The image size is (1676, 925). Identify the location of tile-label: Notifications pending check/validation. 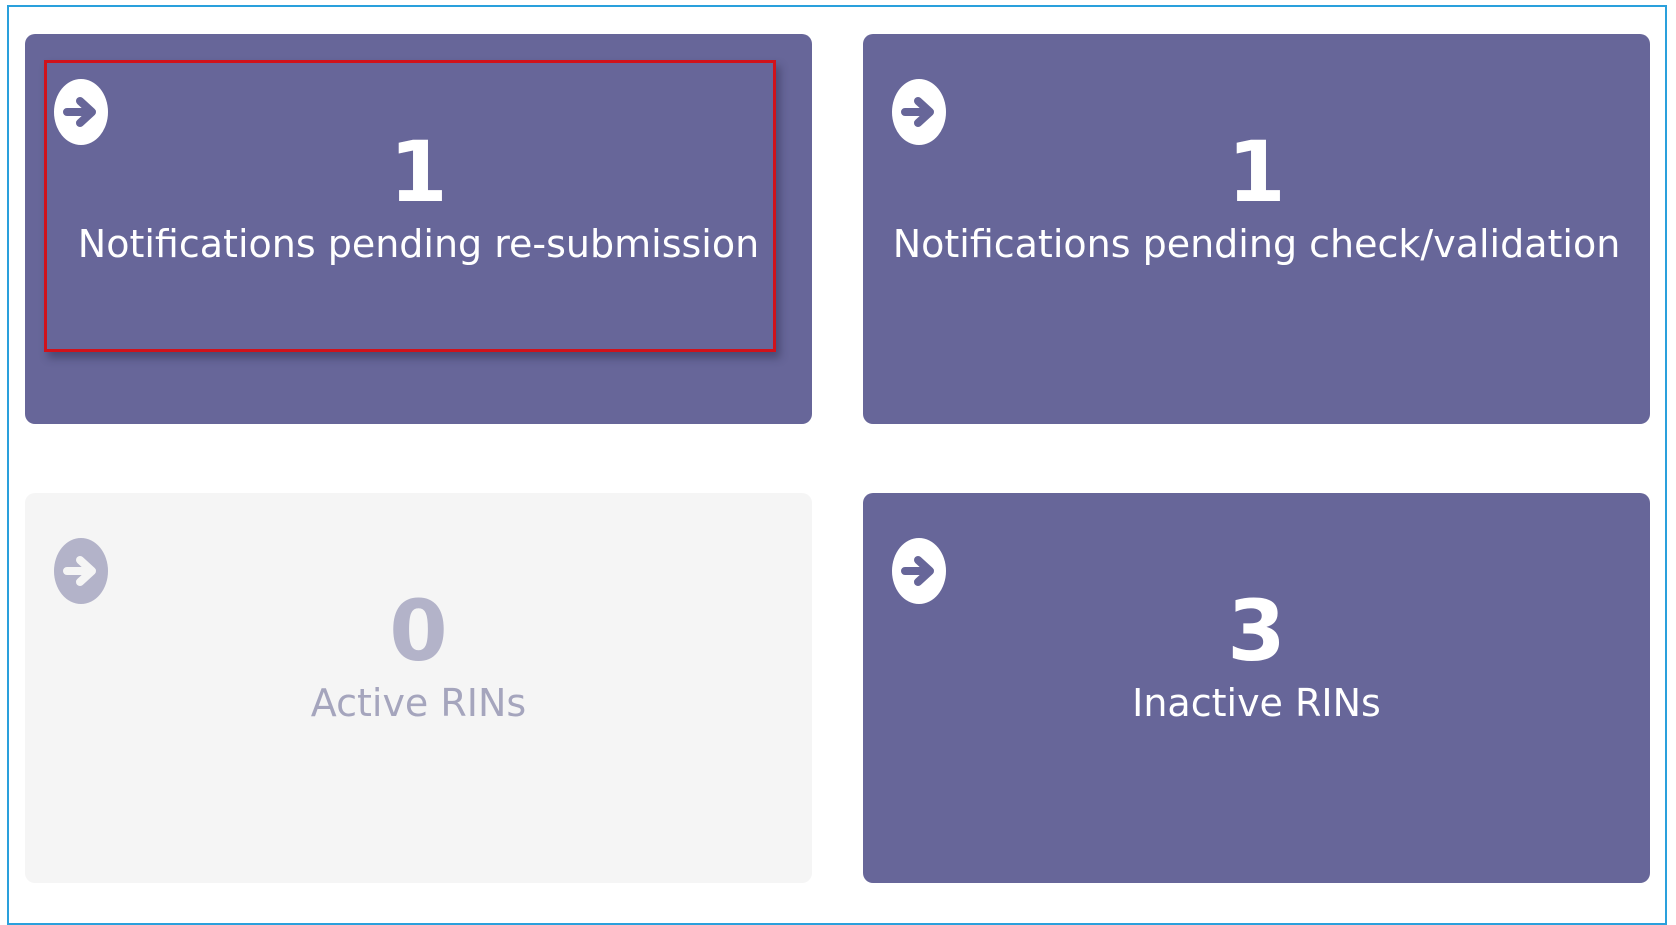
(1256, 244).